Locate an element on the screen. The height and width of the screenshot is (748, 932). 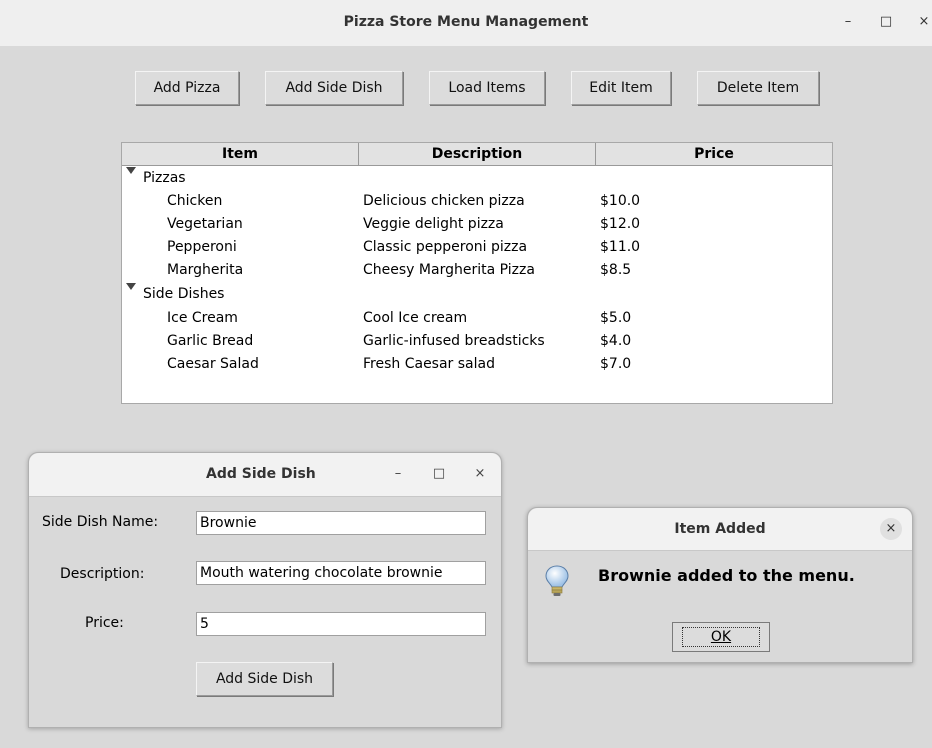
item-description: Classic pepperoni pizza is located at coordinates (445, 247).